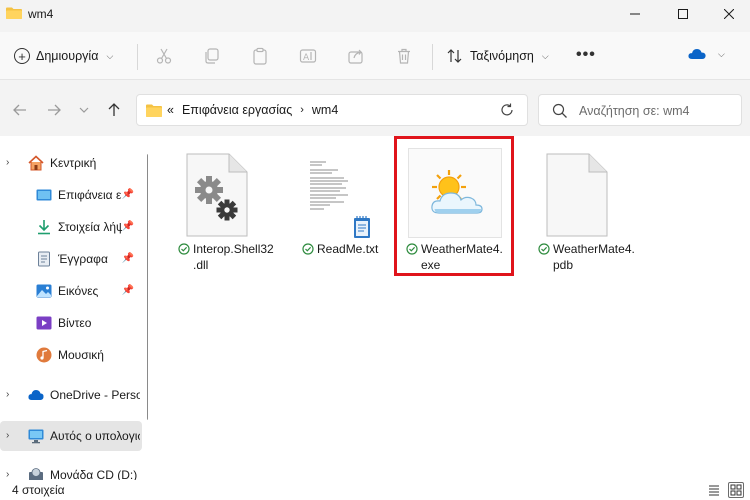  I want to click on file-name-ext: exe, so click(431, 265).